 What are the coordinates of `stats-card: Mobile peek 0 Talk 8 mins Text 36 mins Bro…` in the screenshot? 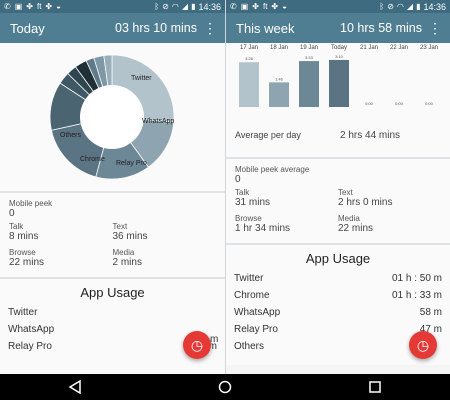 It's located at (112, 235).